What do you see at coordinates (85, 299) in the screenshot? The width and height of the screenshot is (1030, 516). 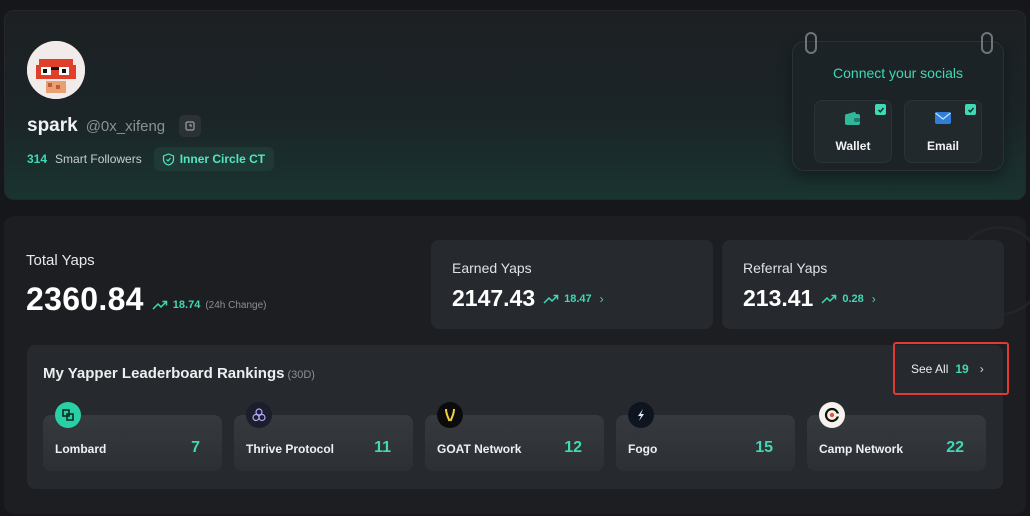 I see `total-yaps-value: 2360.84` at bounding box center [85, 299].